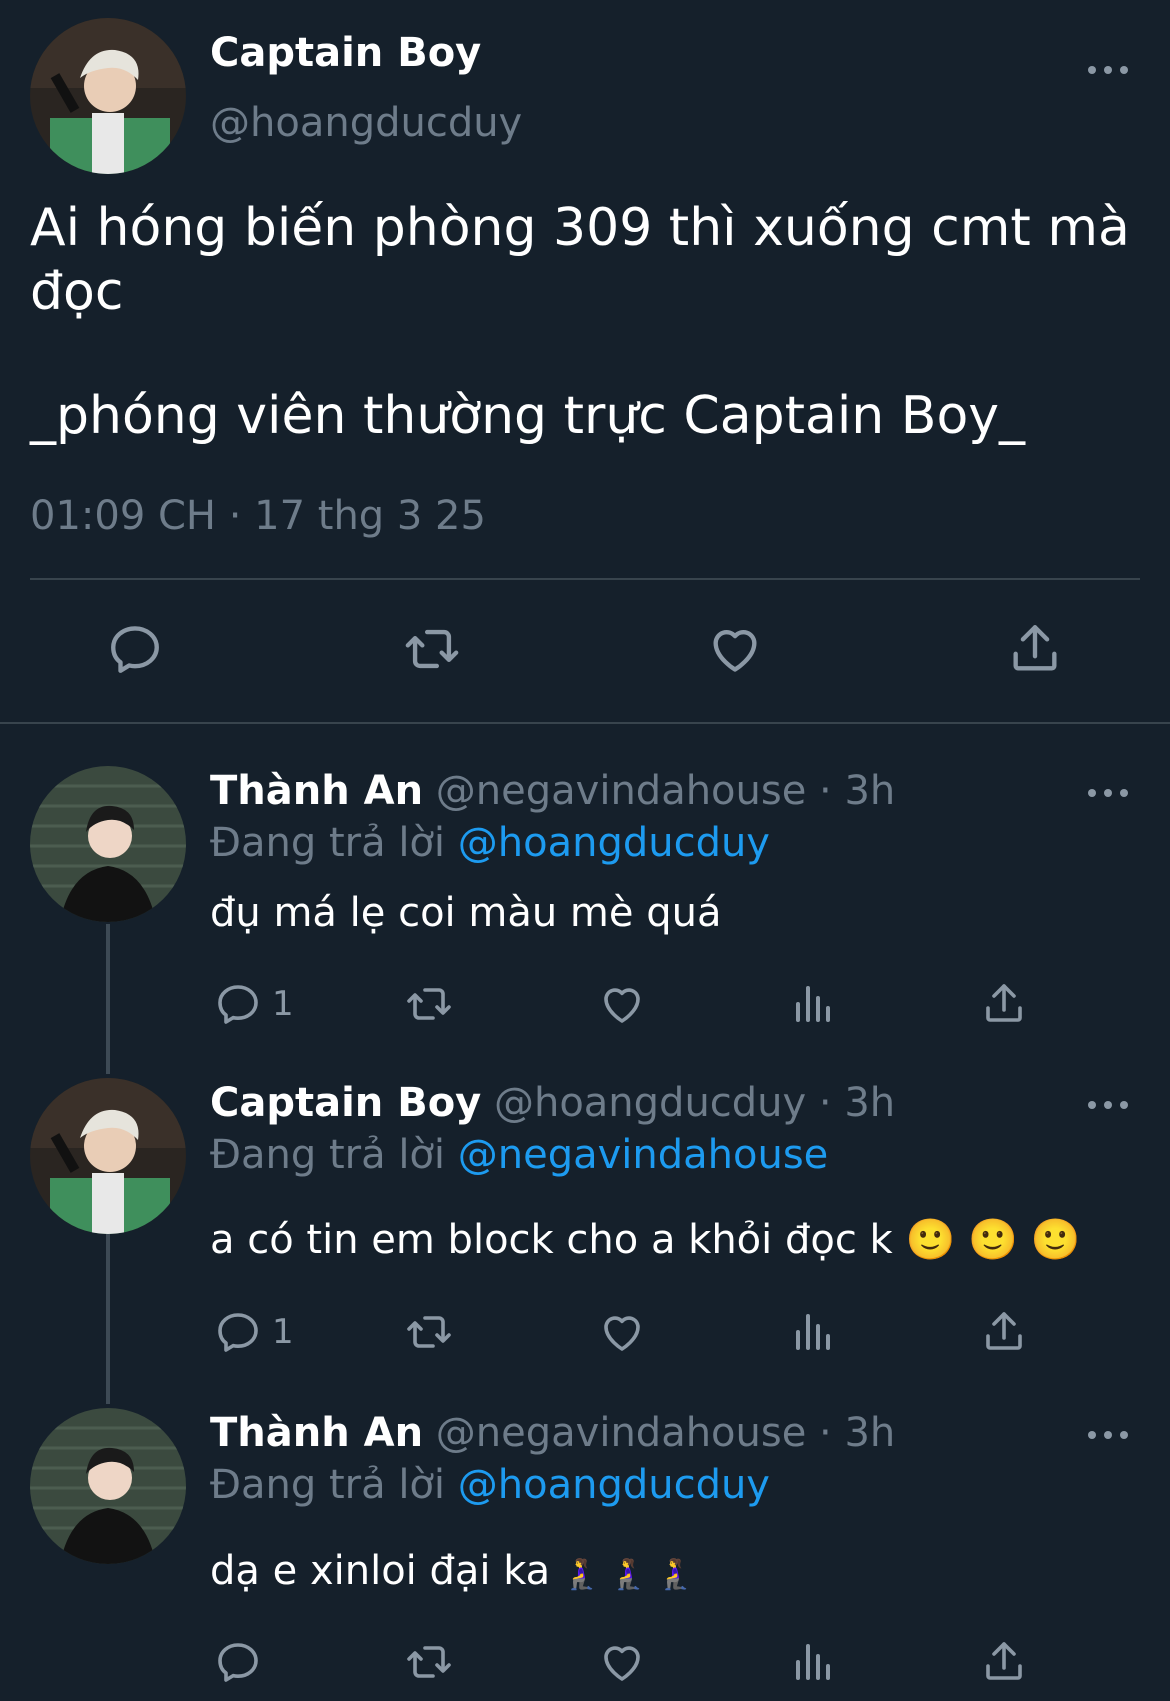 The width and height of the screenshot is (1170, 1701). I want to click on emoji-group: 🙂 🙂 🙂, so click(993, 1240).